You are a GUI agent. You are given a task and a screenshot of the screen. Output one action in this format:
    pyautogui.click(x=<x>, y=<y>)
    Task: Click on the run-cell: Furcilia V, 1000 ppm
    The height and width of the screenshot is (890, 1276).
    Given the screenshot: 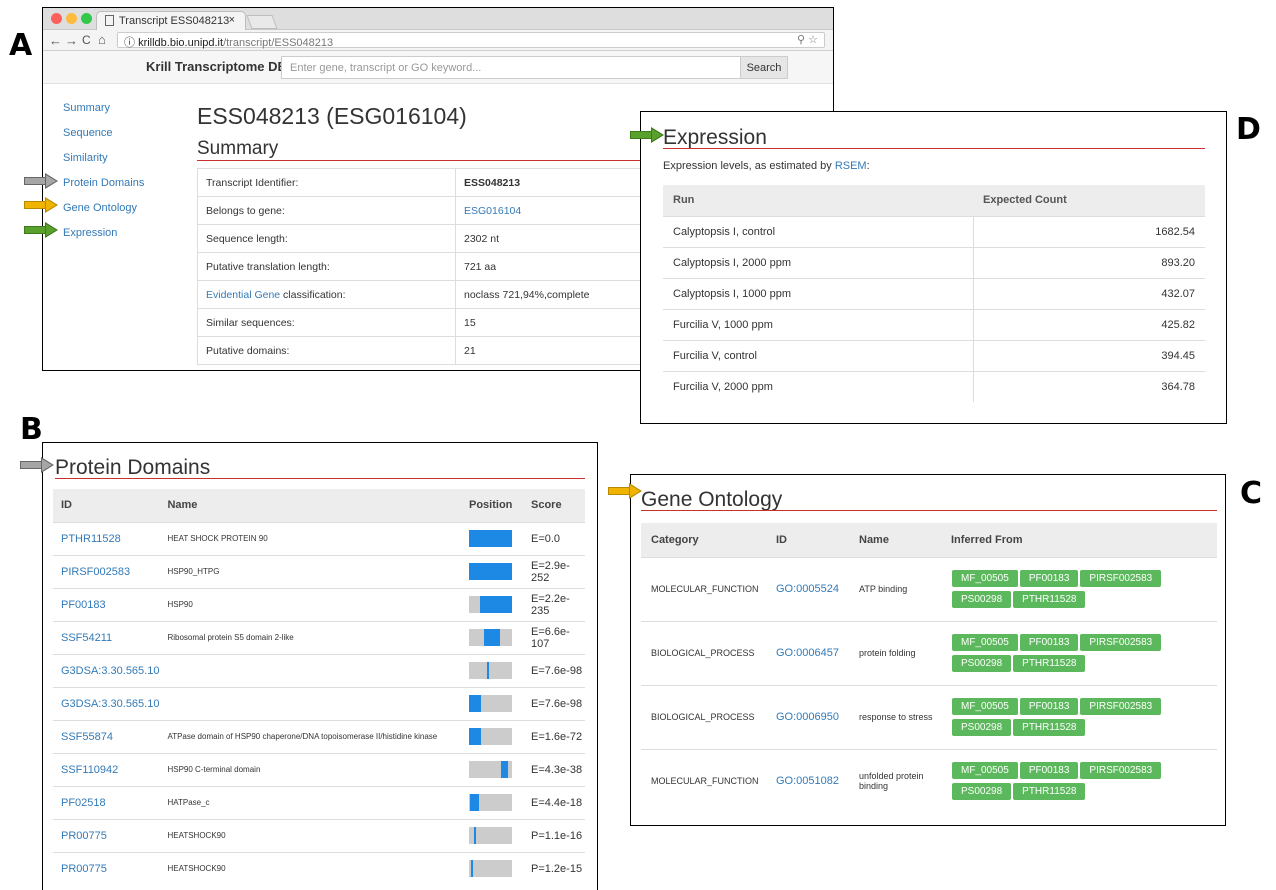 What is the action you would take?
    pyautogui.click(x=818, y=324)
    